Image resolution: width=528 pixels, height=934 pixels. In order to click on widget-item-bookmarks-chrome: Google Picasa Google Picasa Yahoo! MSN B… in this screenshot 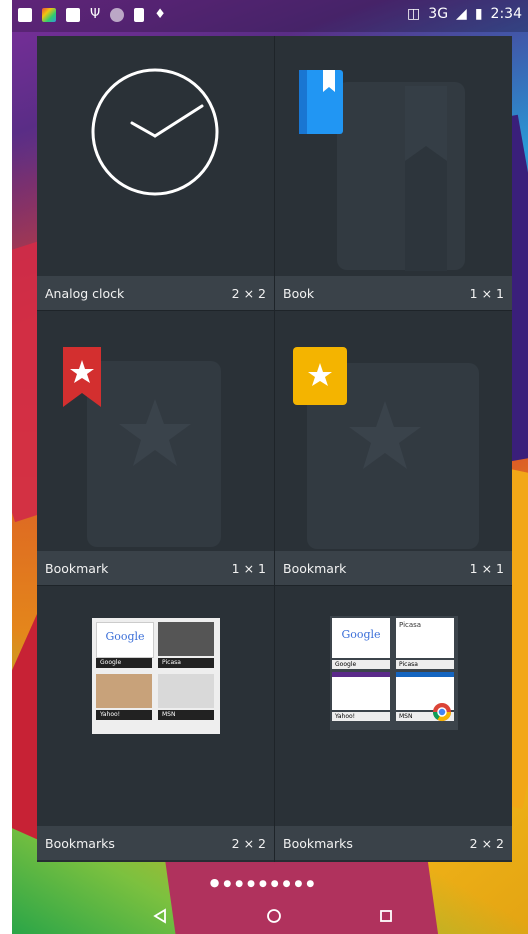, I will do `click(393, 723)`.